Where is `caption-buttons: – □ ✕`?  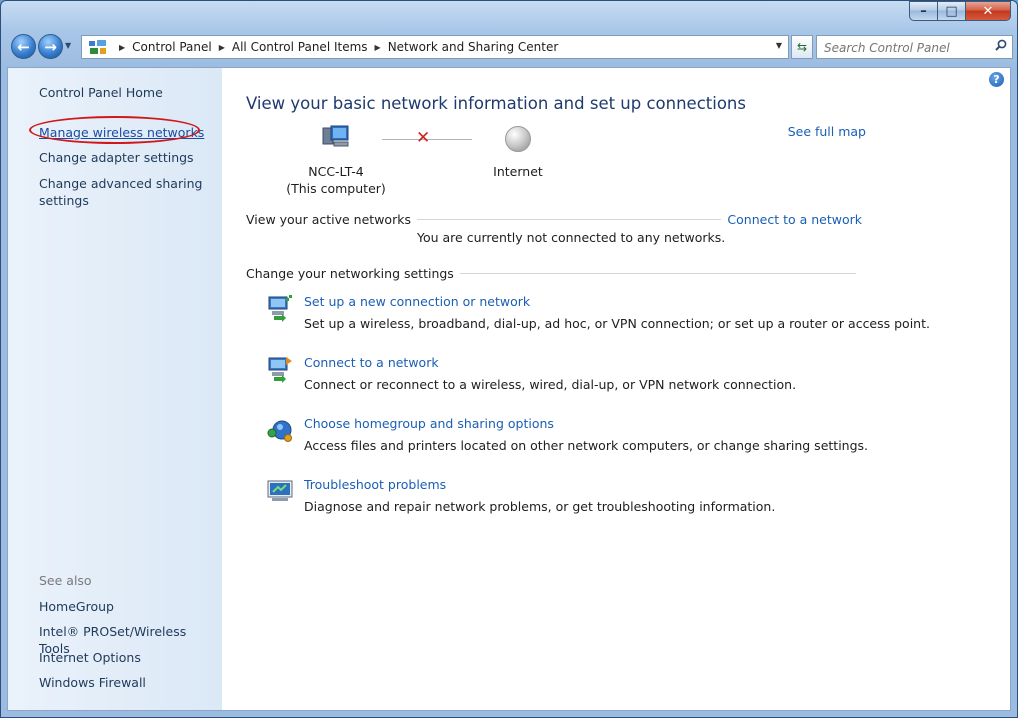 caption-buttons: – □ ✕ is located at coordinates (960, 12).